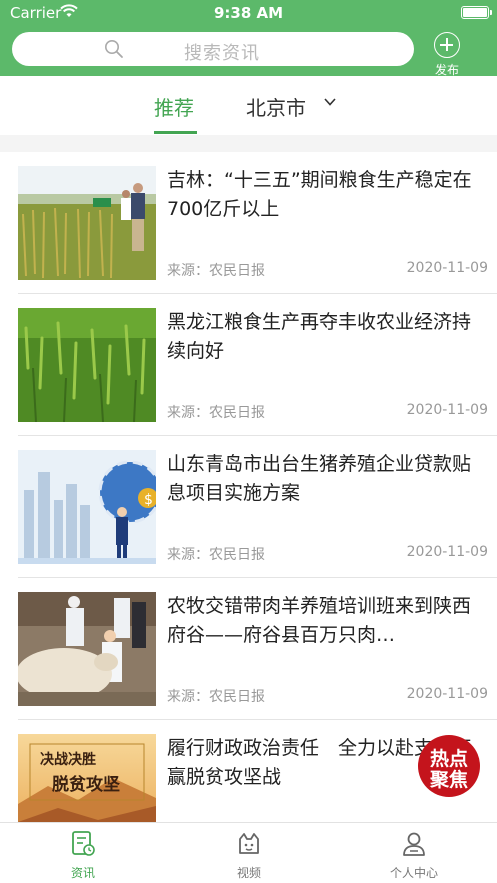  I want to click on search-bar: 搜索资讯, so click(213, 49).